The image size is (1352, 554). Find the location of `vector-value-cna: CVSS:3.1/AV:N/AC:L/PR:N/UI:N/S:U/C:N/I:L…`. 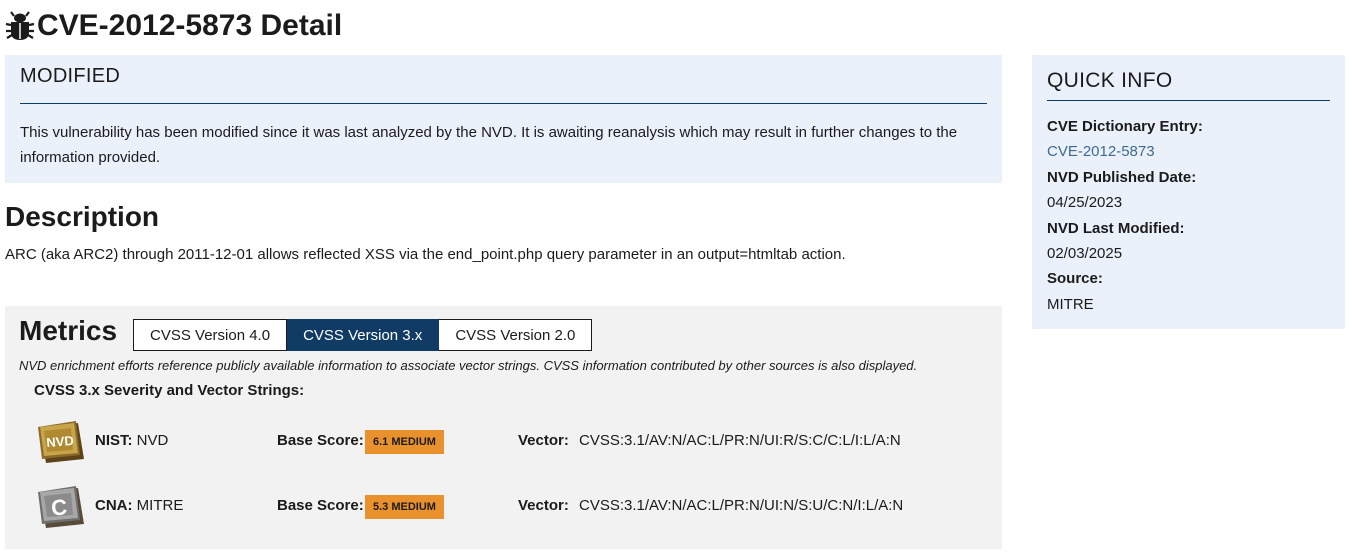

vector-value-cna: CVSS:3.1/AV:N/AC:L/PR:N/UI:N/S:U/C:N/I:L… is located at coordinates (741, 505).